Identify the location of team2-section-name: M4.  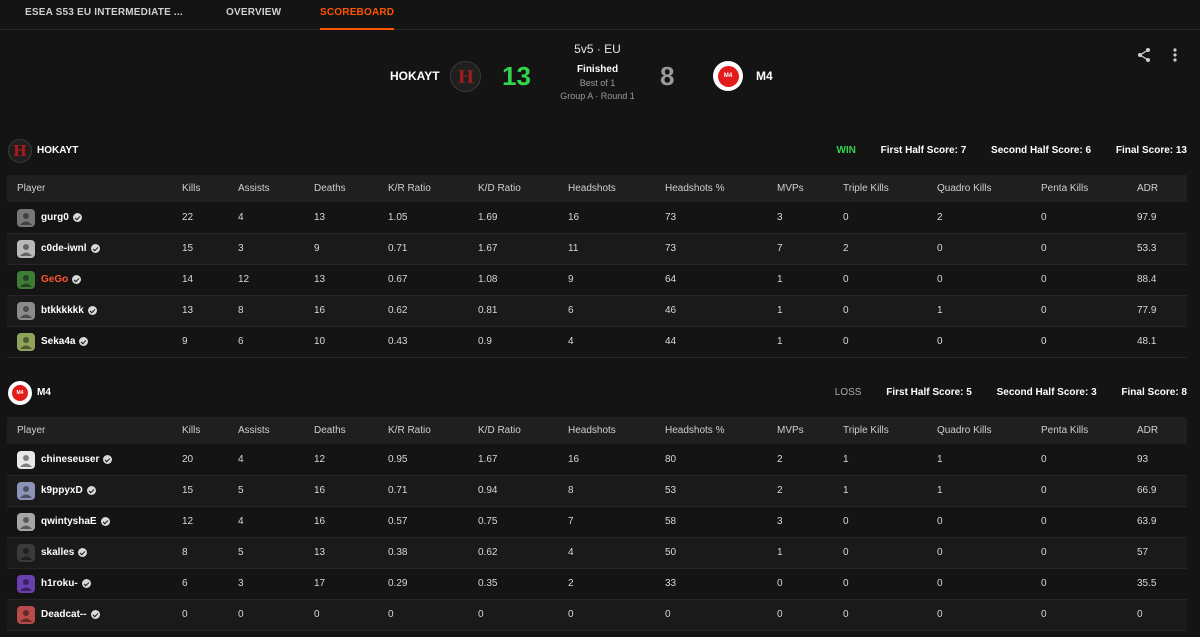
(44, 392).